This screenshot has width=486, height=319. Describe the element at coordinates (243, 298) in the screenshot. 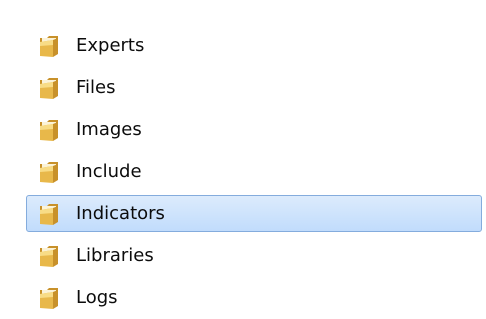

I see `folder-row-logs: Logs` at that location.